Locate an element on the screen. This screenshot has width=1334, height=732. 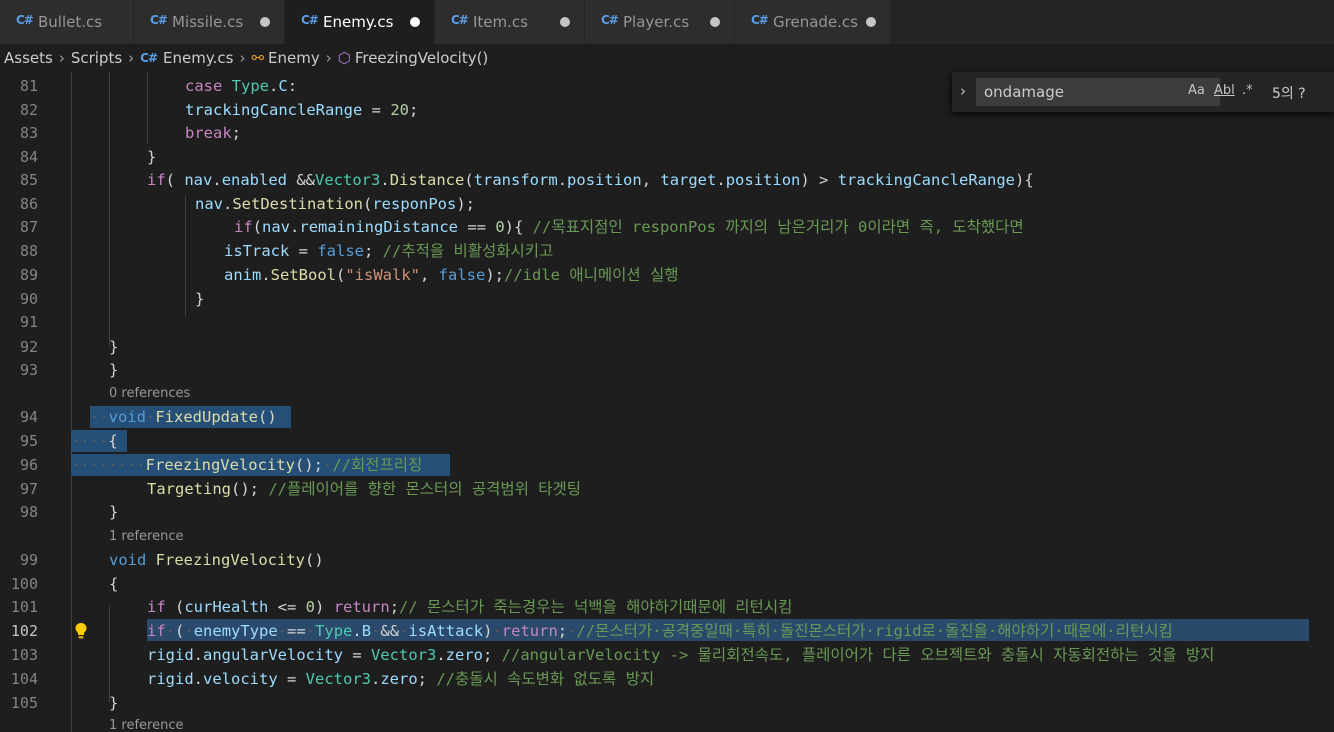
code-line: 98 } is located at coordinates (667, 512).